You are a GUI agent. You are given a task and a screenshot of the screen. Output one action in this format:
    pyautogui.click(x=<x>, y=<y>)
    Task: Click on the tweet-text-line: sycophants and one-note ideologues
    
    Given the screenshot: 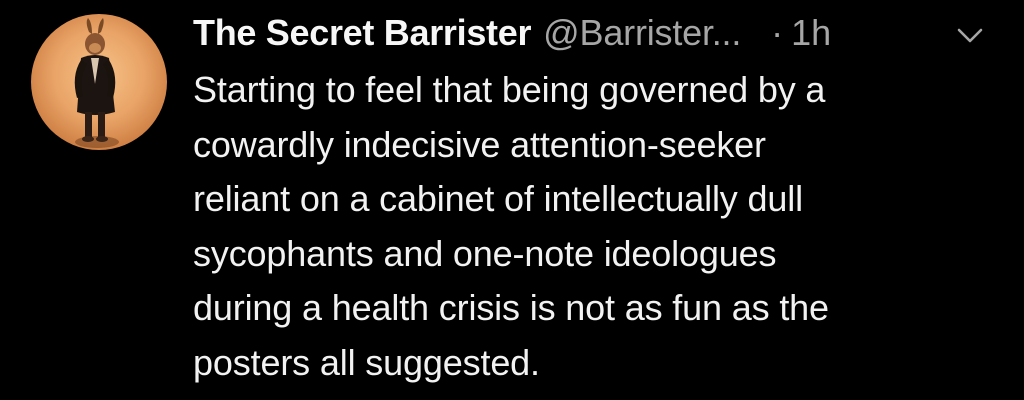 What is the action you would take?
    pyautogui.click(x=485, y=253)
    